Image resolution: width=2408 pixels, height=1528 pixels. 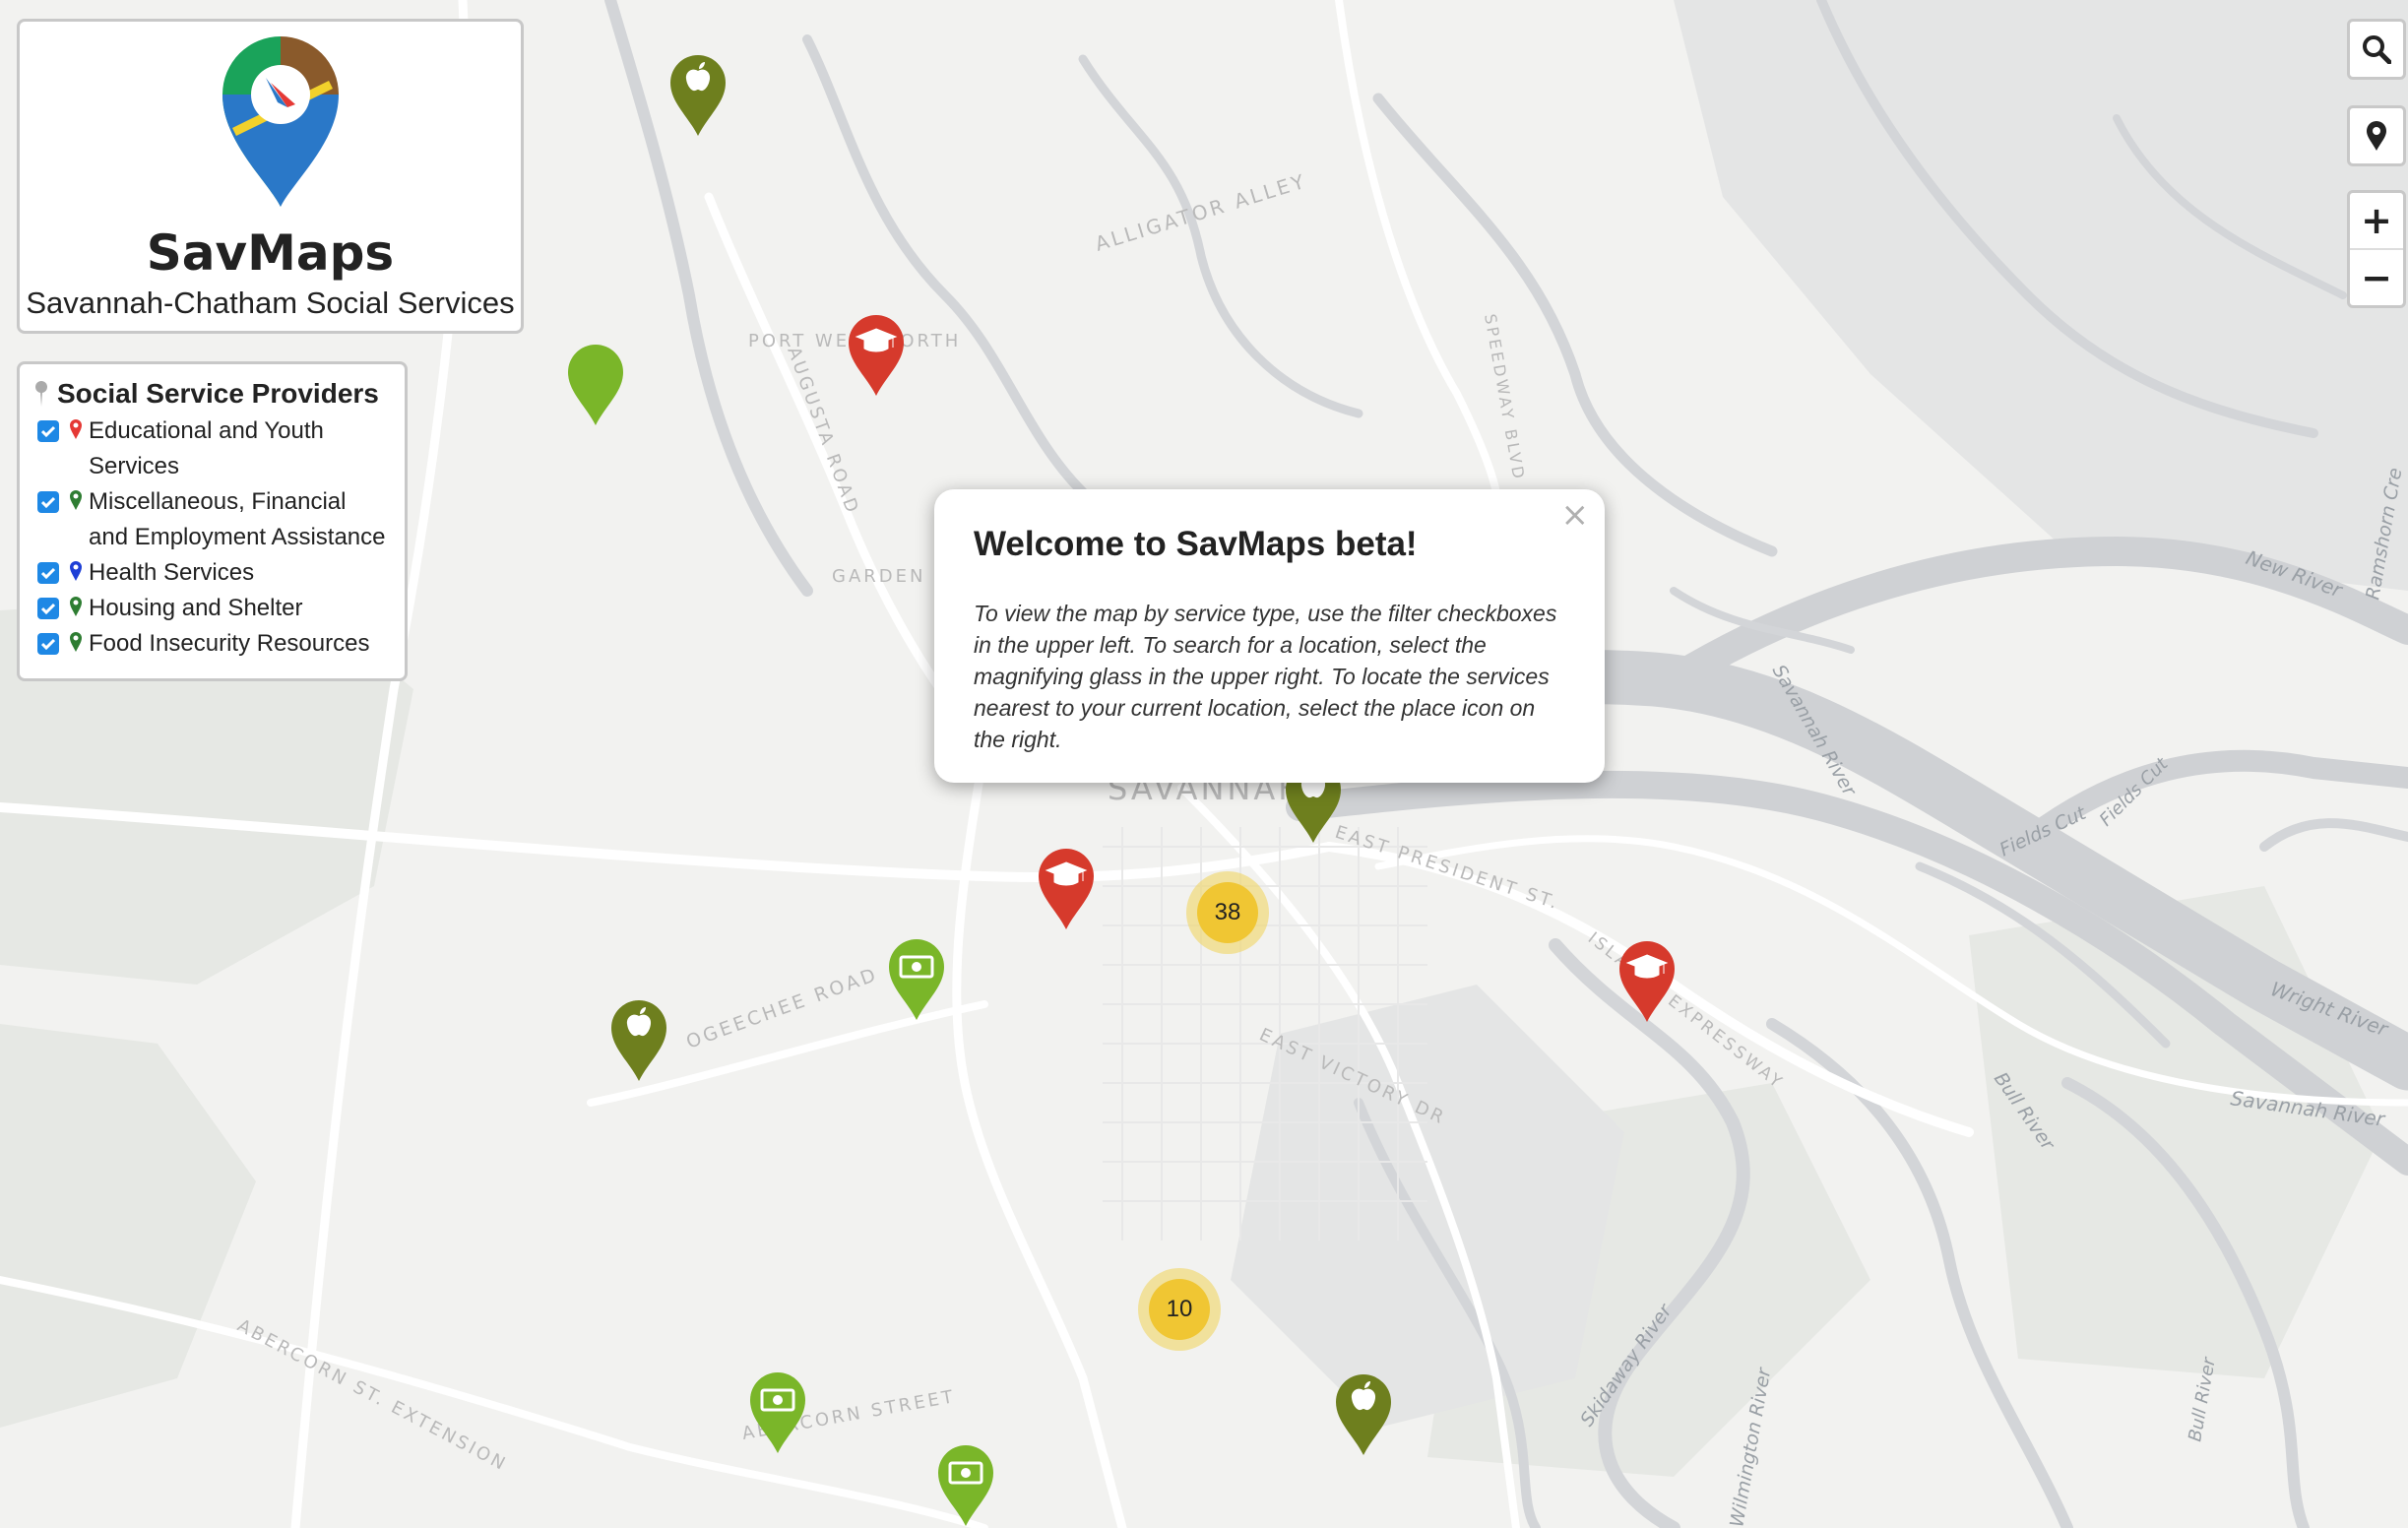 I want to click on marker-cluster: 38, so click(x=1227, y=913).